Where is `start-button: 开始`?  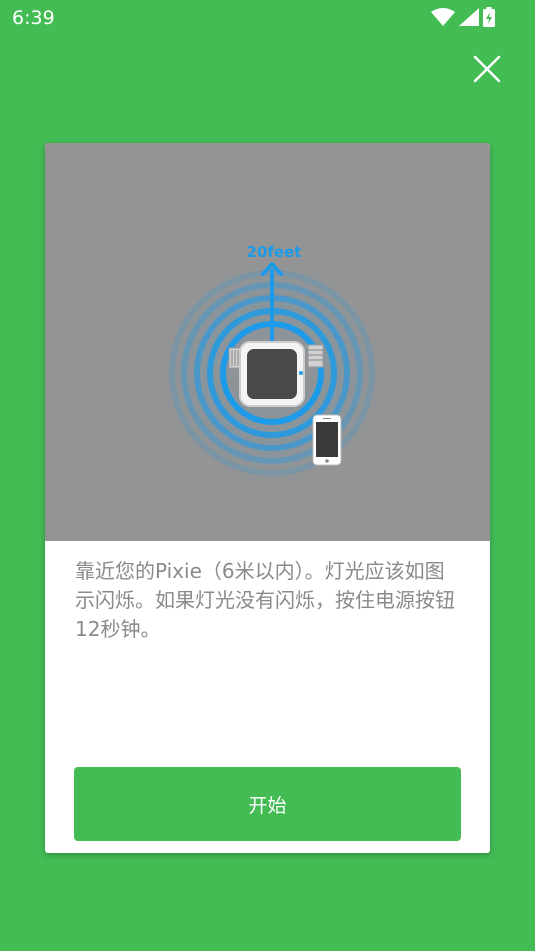
start-button: 开始 is located at coordinates (267, 804).